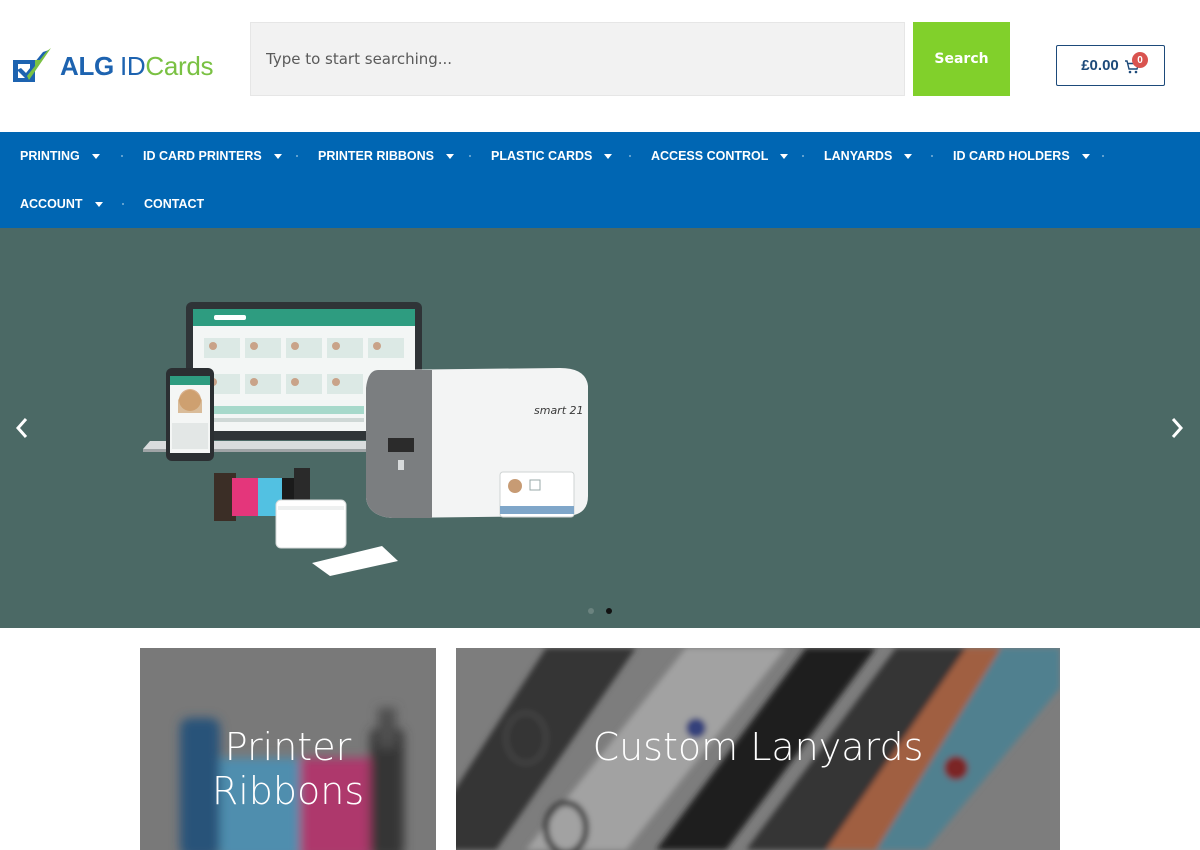 This screenshot has width=1200, height=850. I want to click on tile-title-line-1: Printer, so click(288, 747).